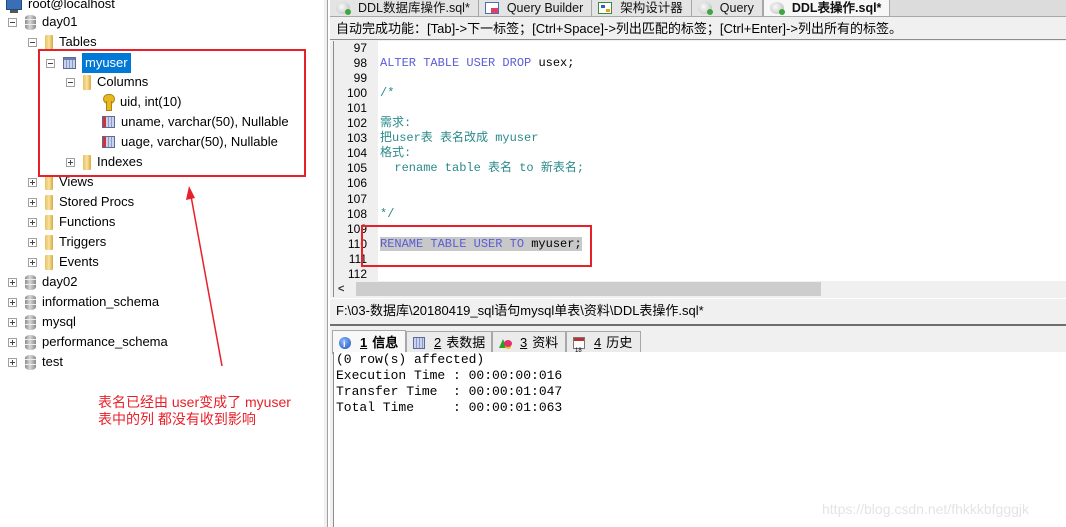  What do you see at coordinates (700, 199) in the screenshot?
I see `code-line: 107` at bounding box center [700, 199].